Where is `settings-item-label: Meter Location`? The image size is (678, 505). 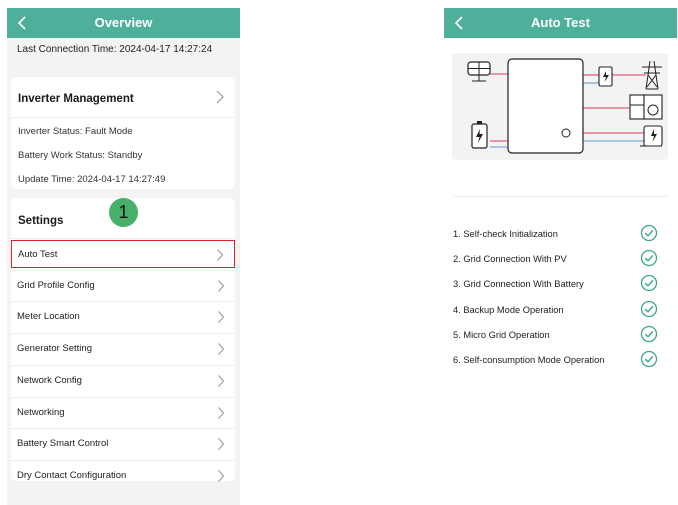 settings-item-label: Meter Location is located at coordinates (48, 317).